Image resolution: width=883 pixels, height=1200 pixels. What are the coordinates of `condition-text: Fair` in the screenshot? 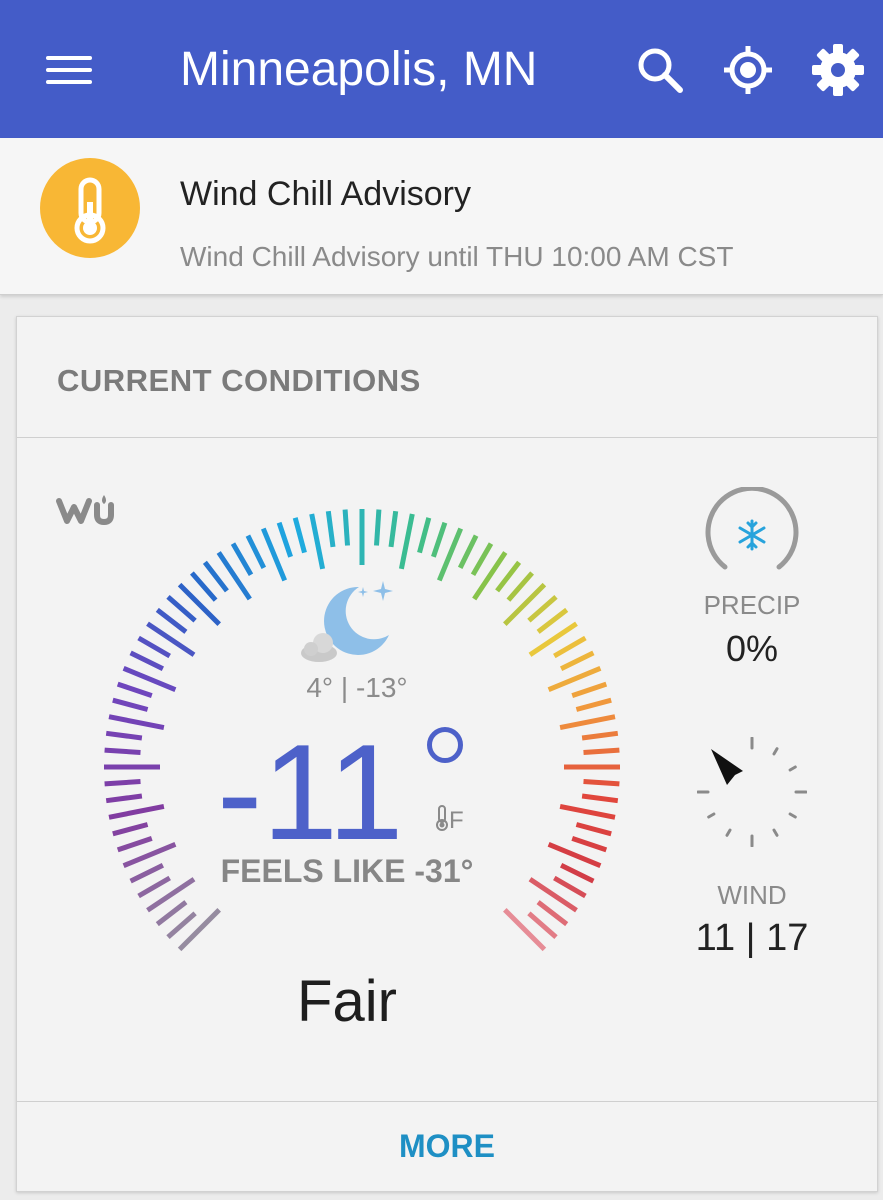 It's located at (347, 1001).